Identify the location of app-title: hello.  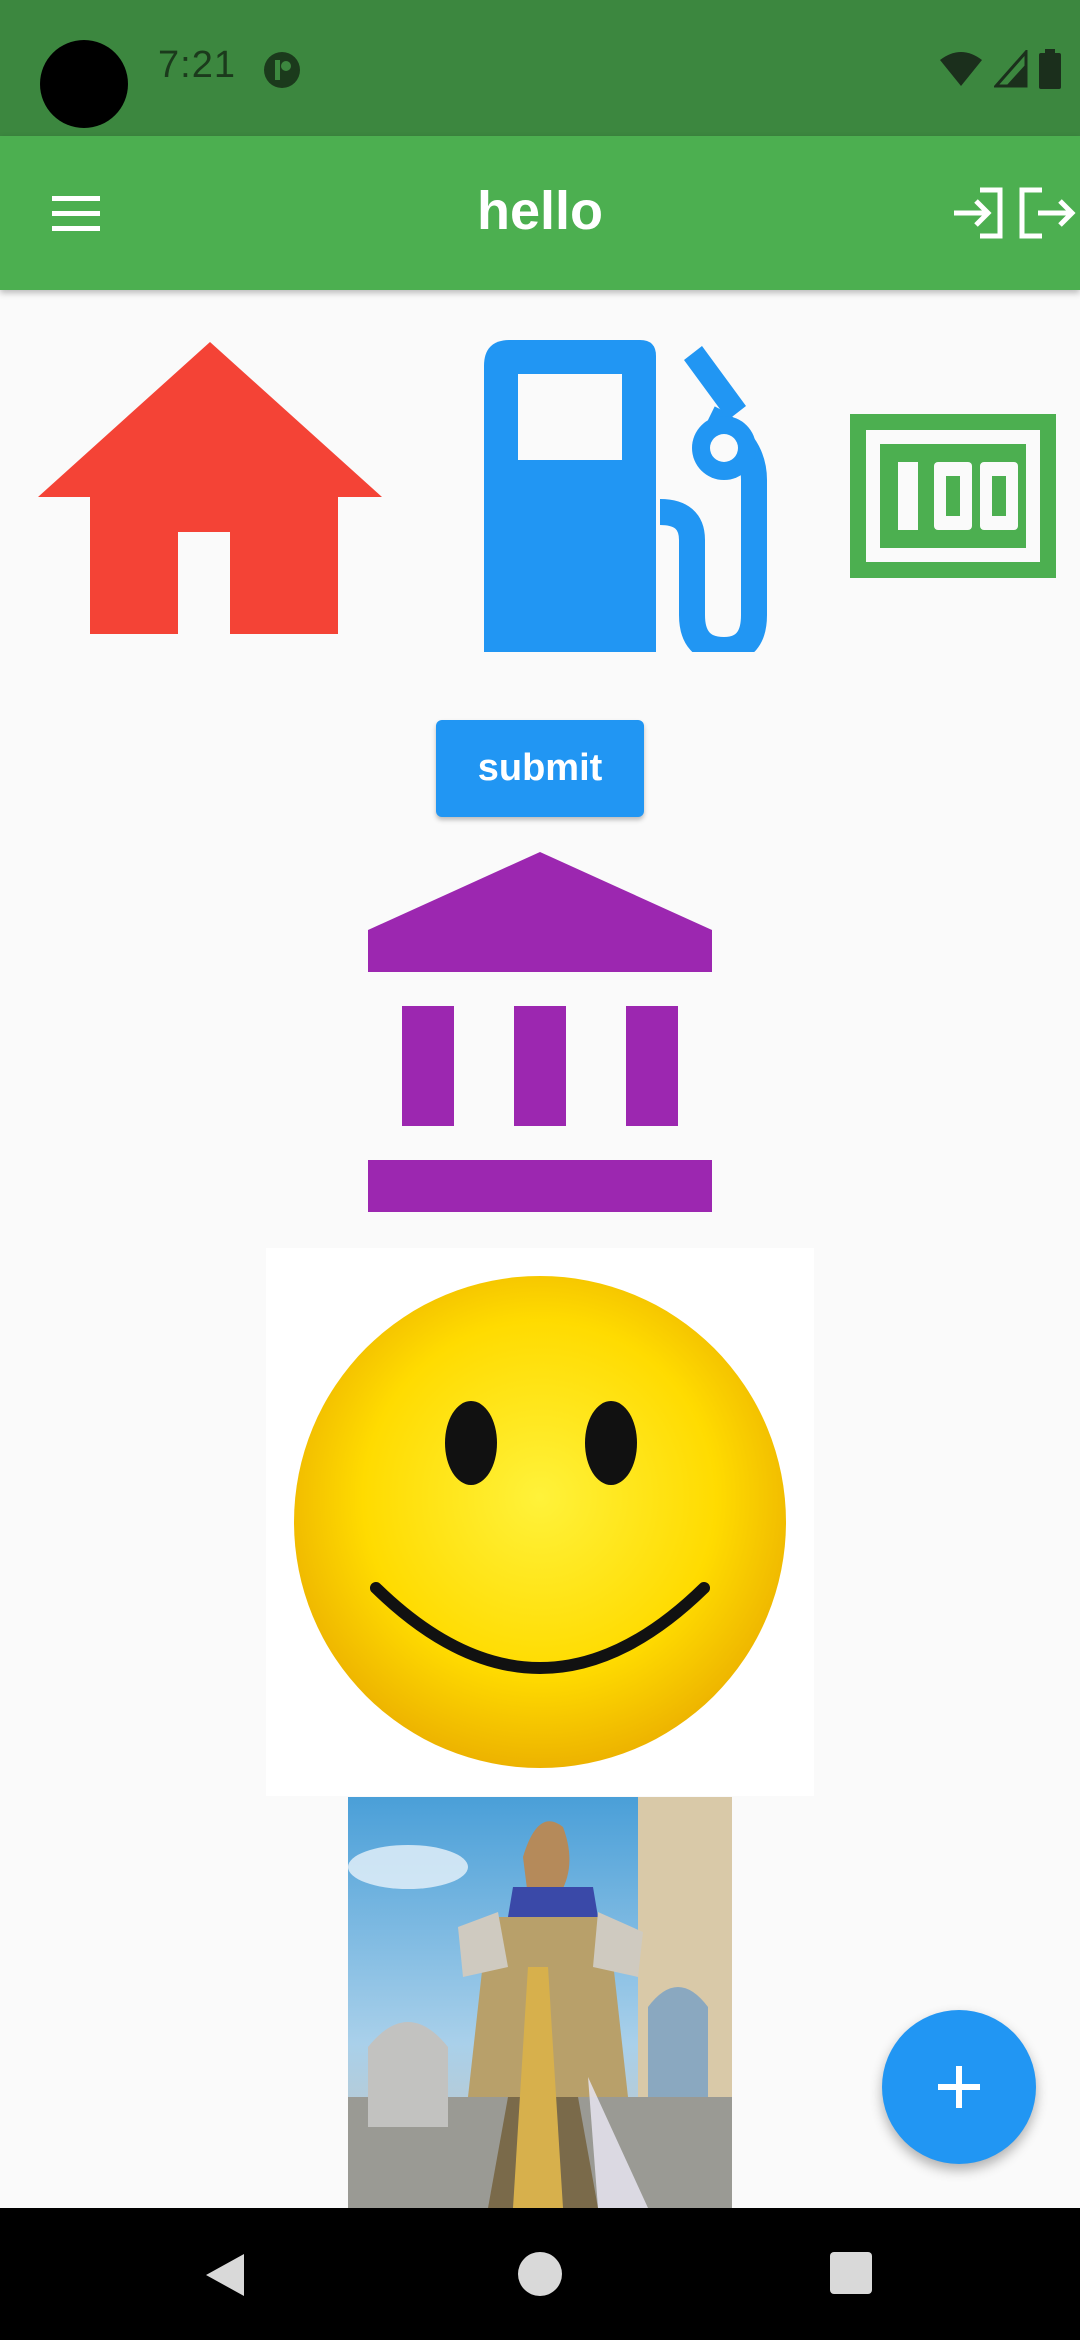
(539, 211).